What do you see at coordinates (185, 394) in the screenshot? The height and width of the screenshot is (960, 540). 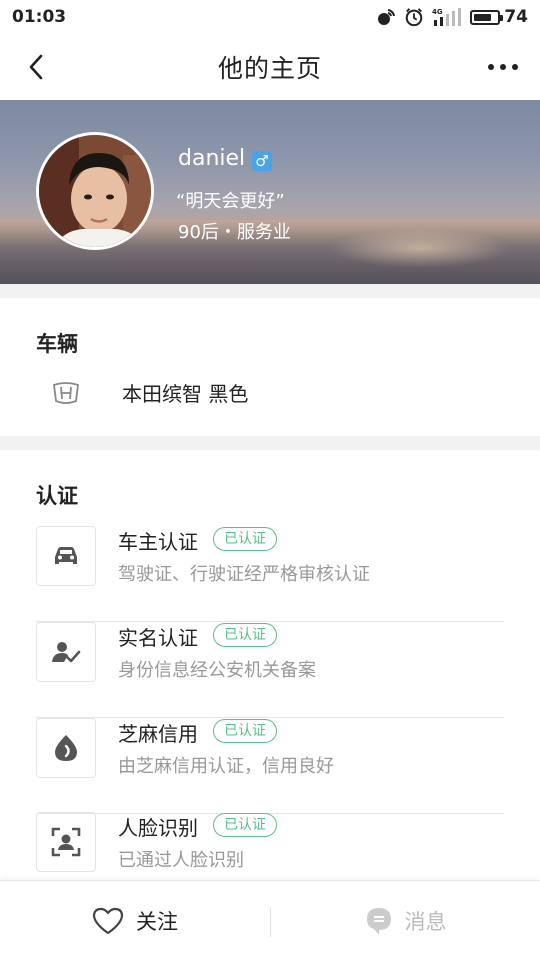 I see `vehicle-description: 本田缤智 黑色` at bounding box center [185, 394].